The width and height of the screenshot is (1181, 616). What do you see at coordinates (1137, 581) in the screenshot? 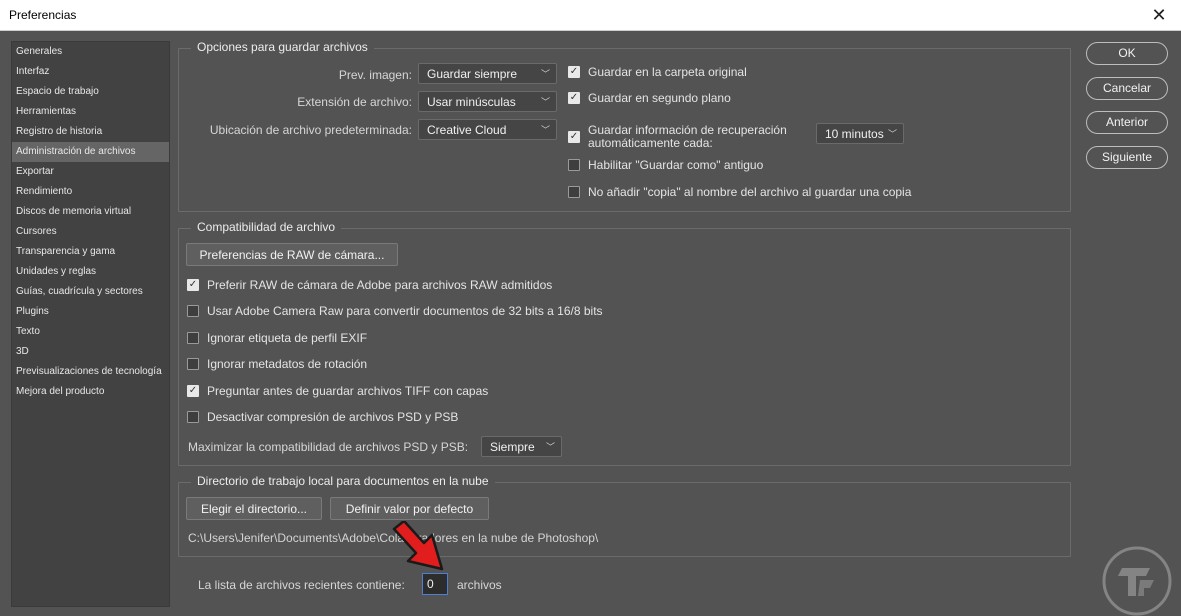
I see `watermark-logo-icon` at bounding box center [1137, 581].